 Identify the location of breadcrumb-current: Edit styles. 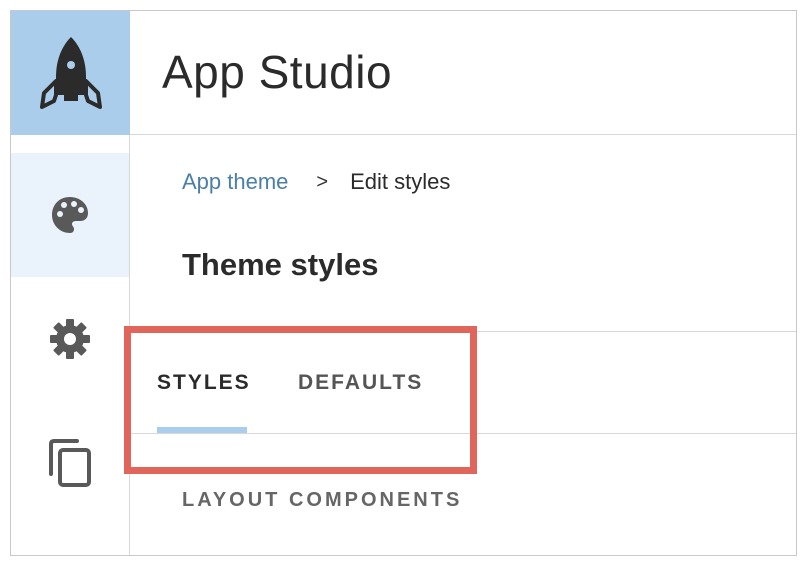
(400, 181).